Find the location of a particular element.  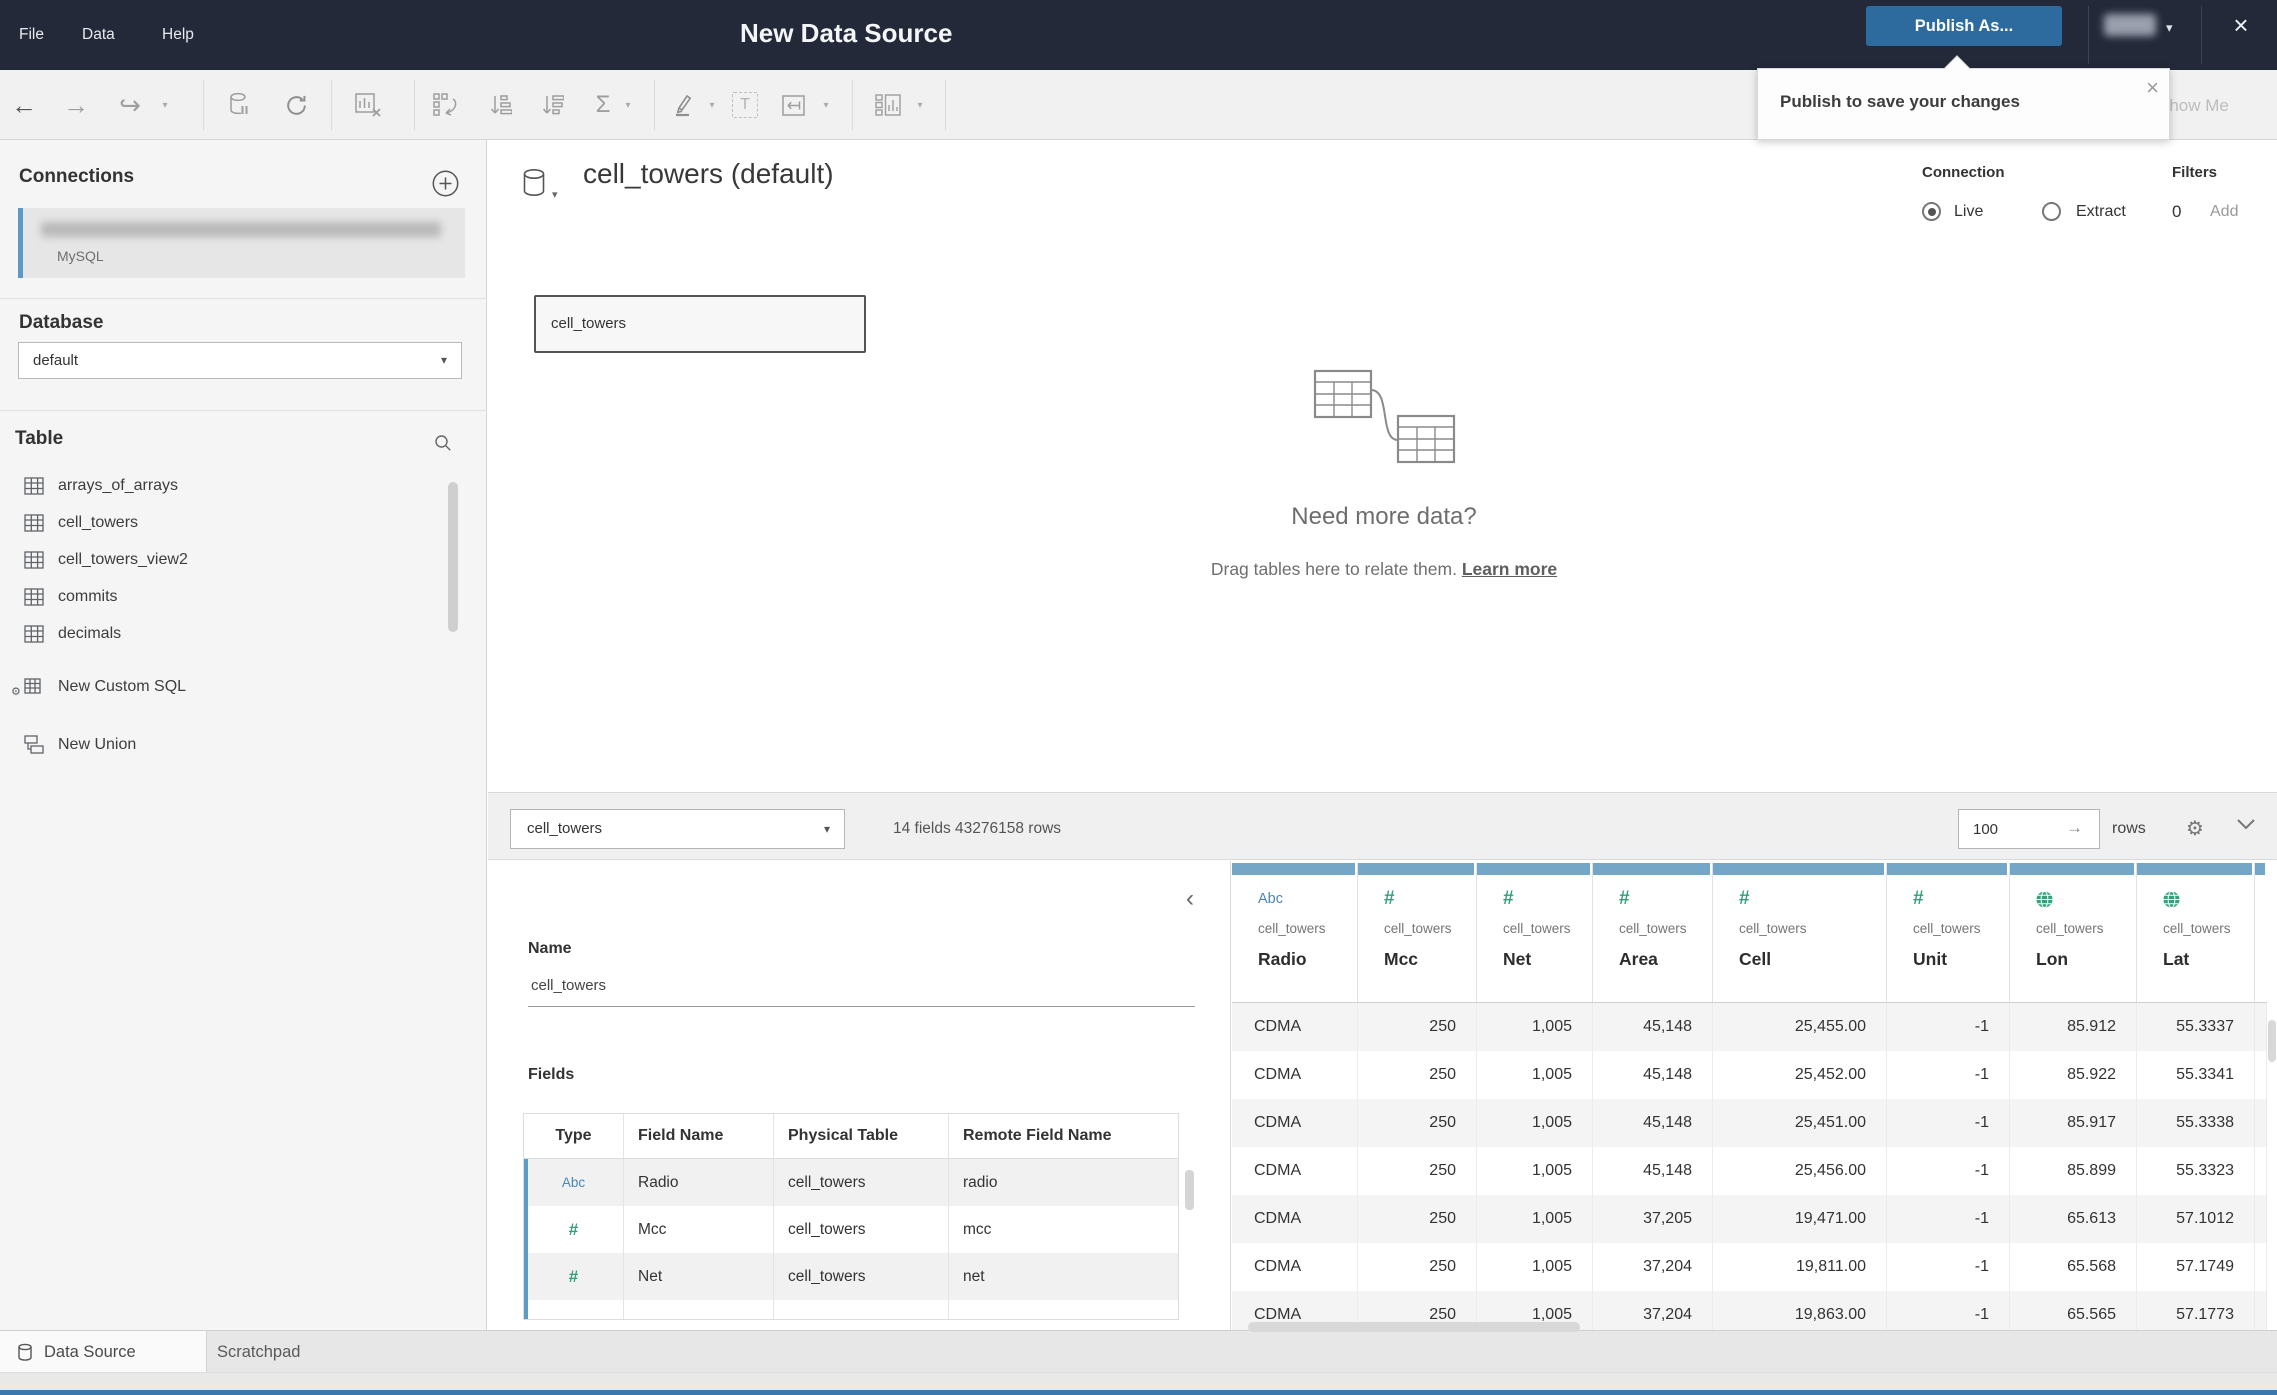

sort-ascending-icon is located at coordinates (500, 105).